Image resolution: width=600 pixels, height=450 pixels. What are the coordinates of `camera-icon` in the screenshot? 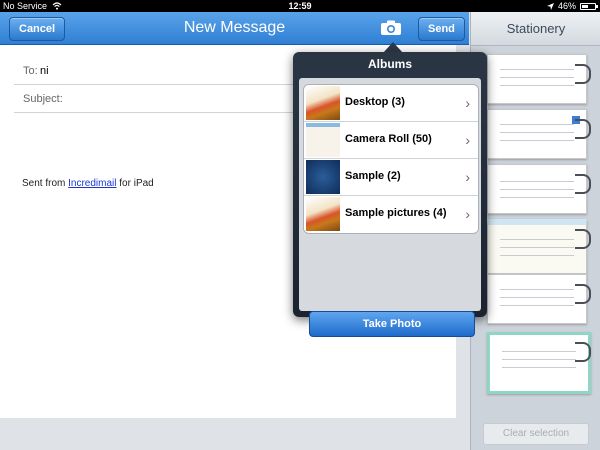 It's located at (391, 27).